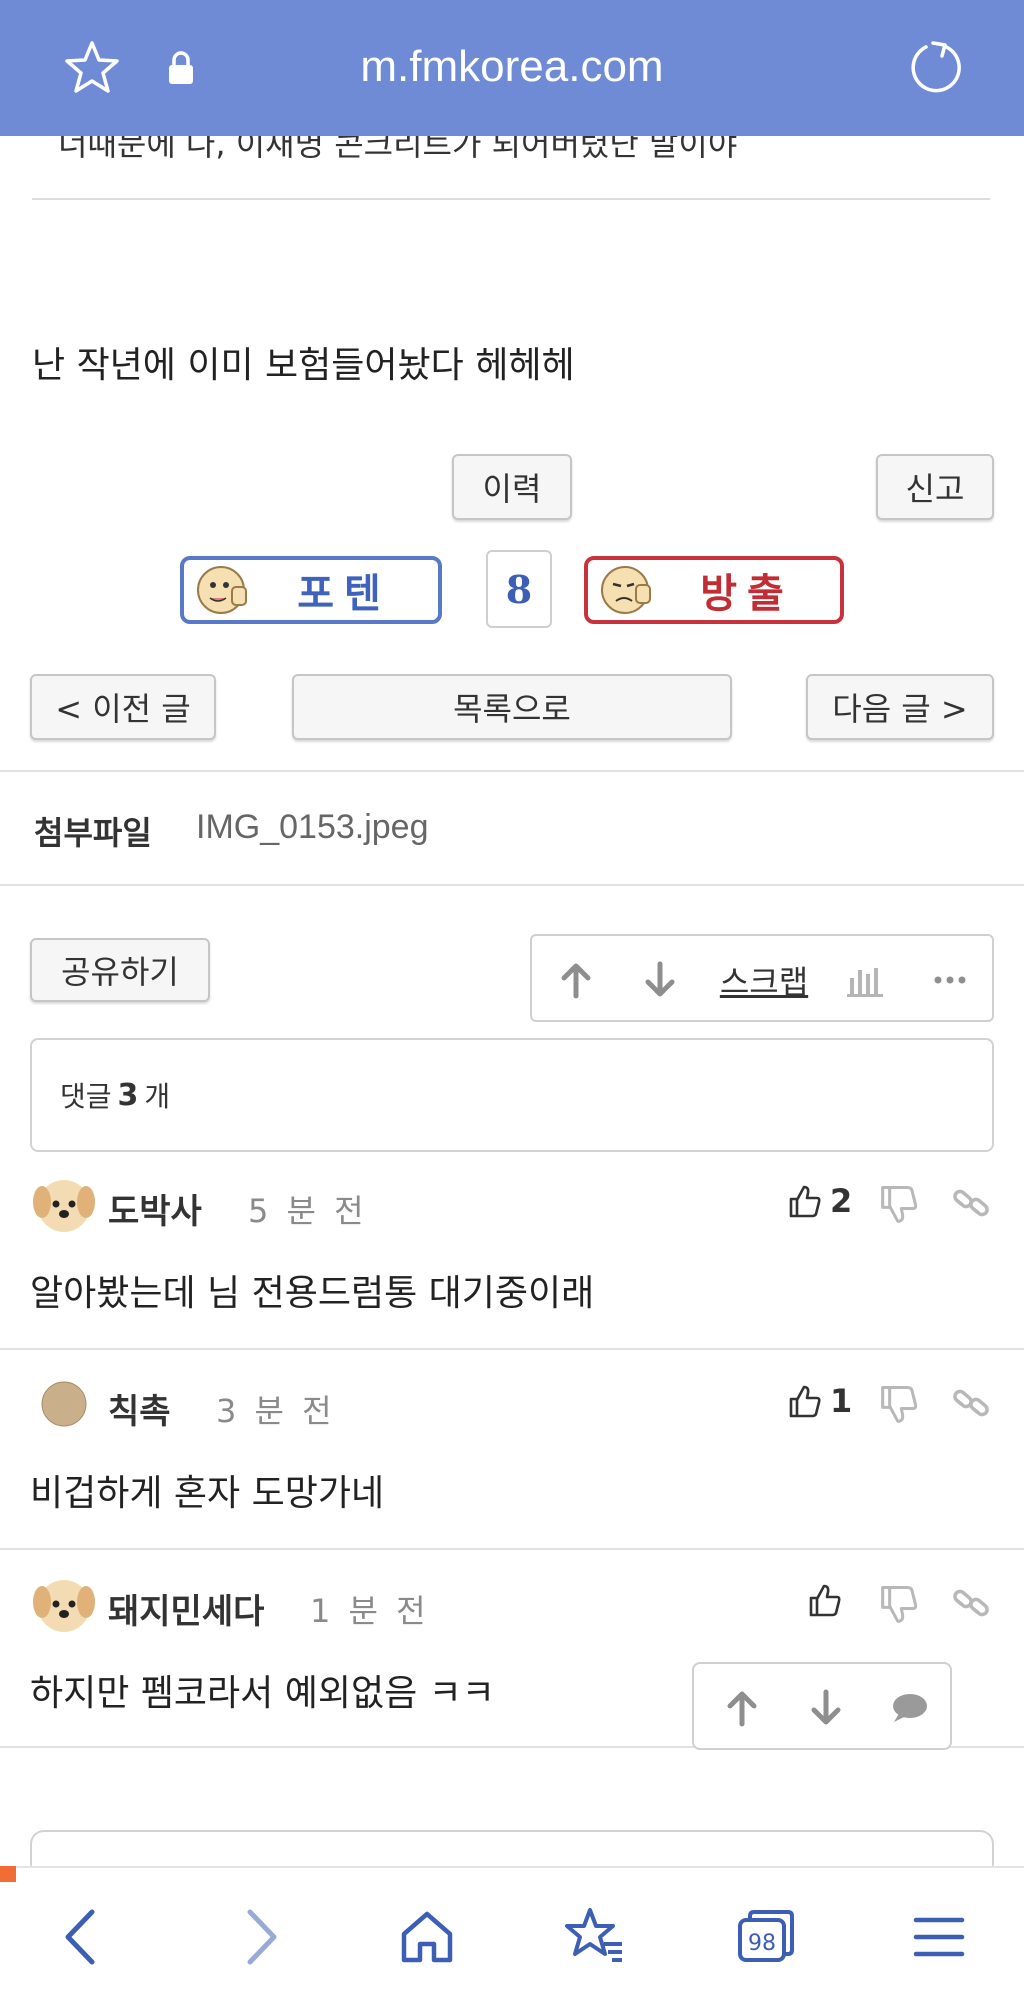 This screenshot has height=2002, width=1024. What do you see at coordinates (841, 1201) in the screenshot?
I see `comment-like-count: 2` at bounding box center [841, 1201].